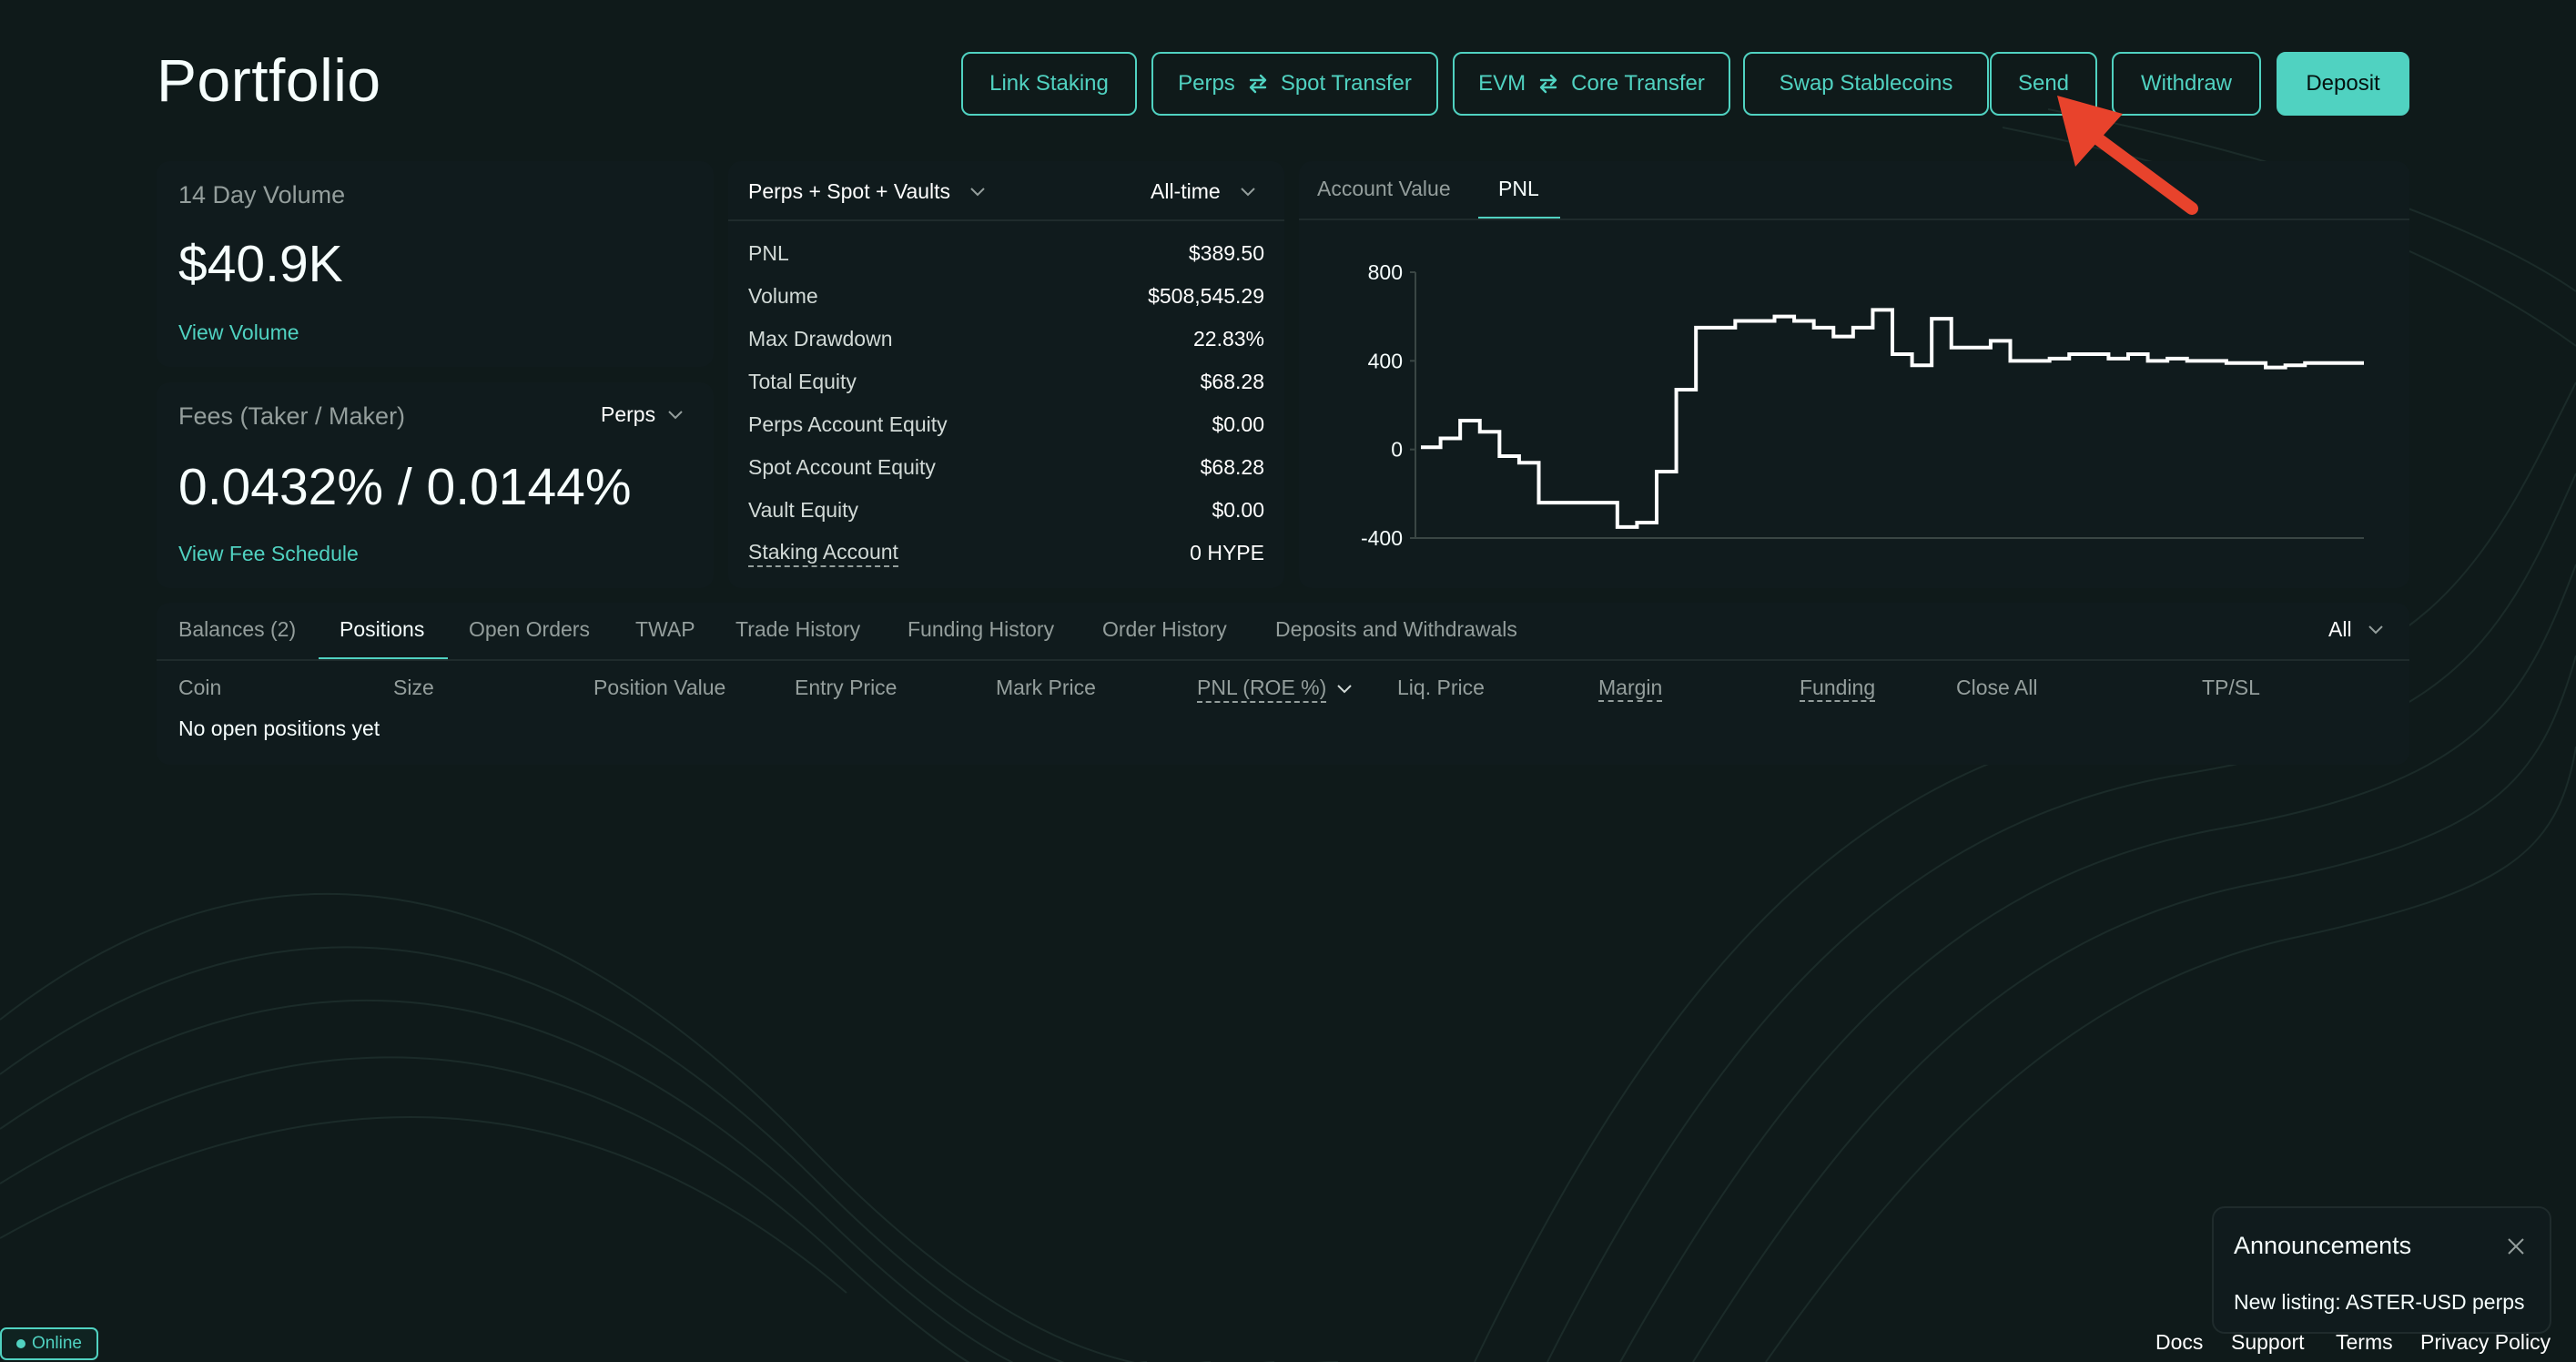  I want to click on tab-trade-history: Trade History, so click(797, 629).